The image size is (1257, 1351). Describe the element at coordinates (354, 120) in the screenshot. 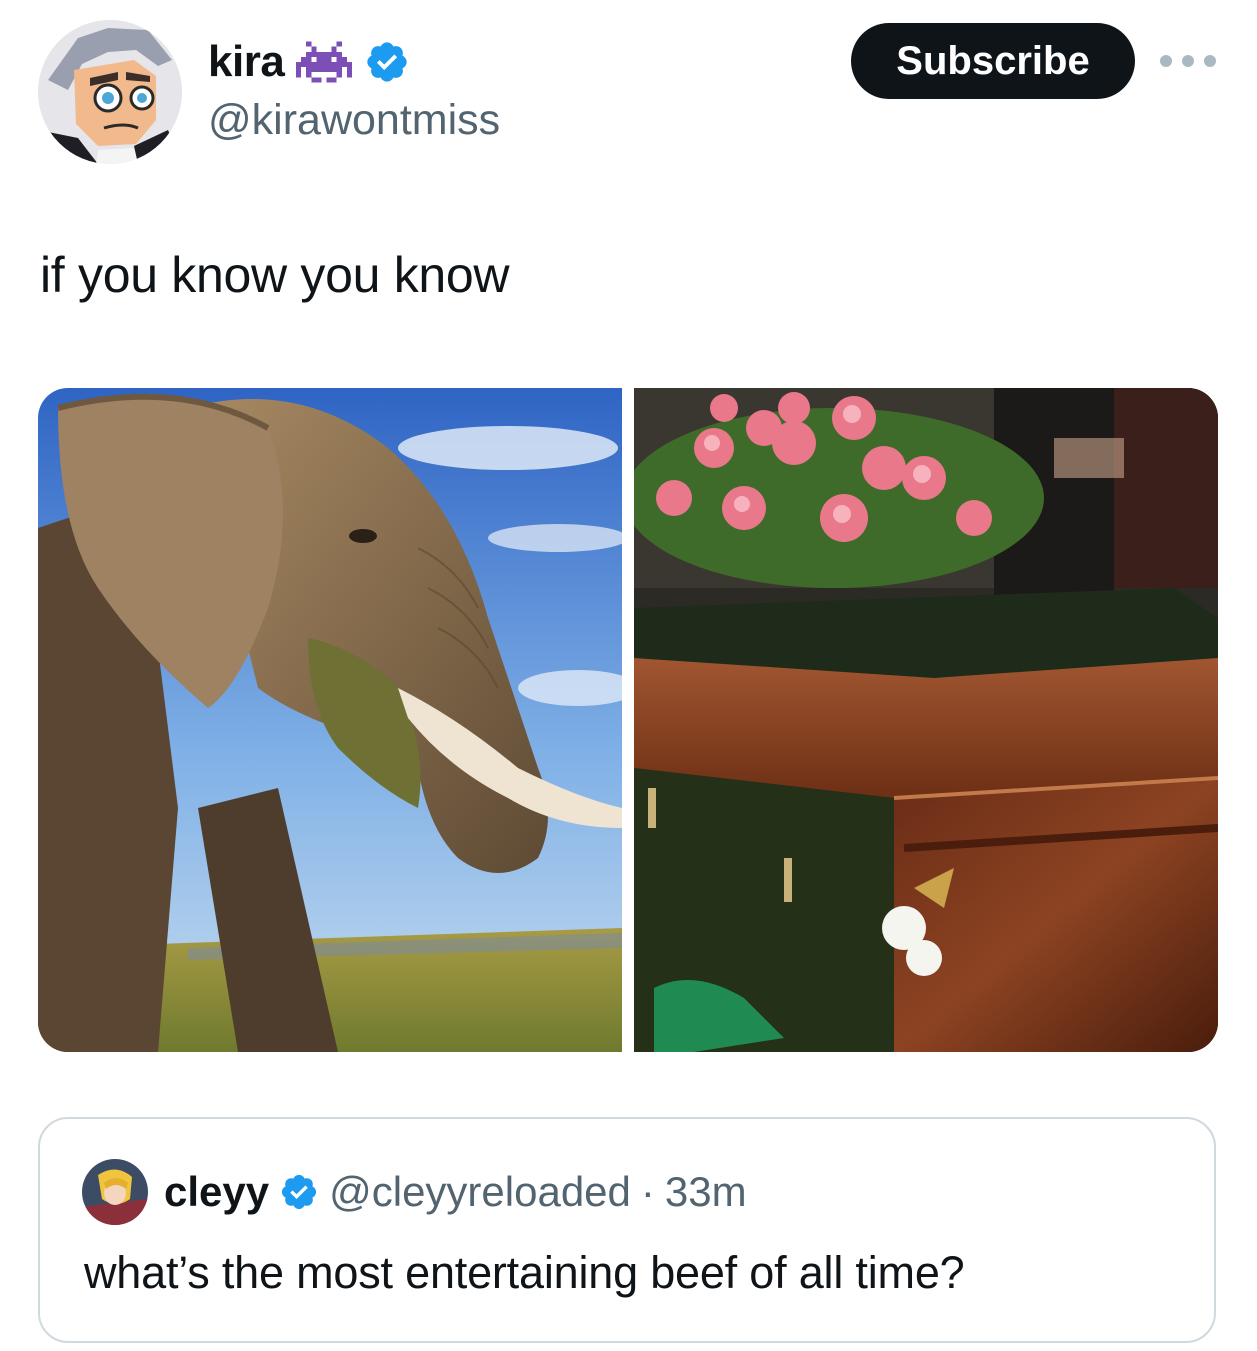

I see `author-handle: @kirawontmiss` at that location.